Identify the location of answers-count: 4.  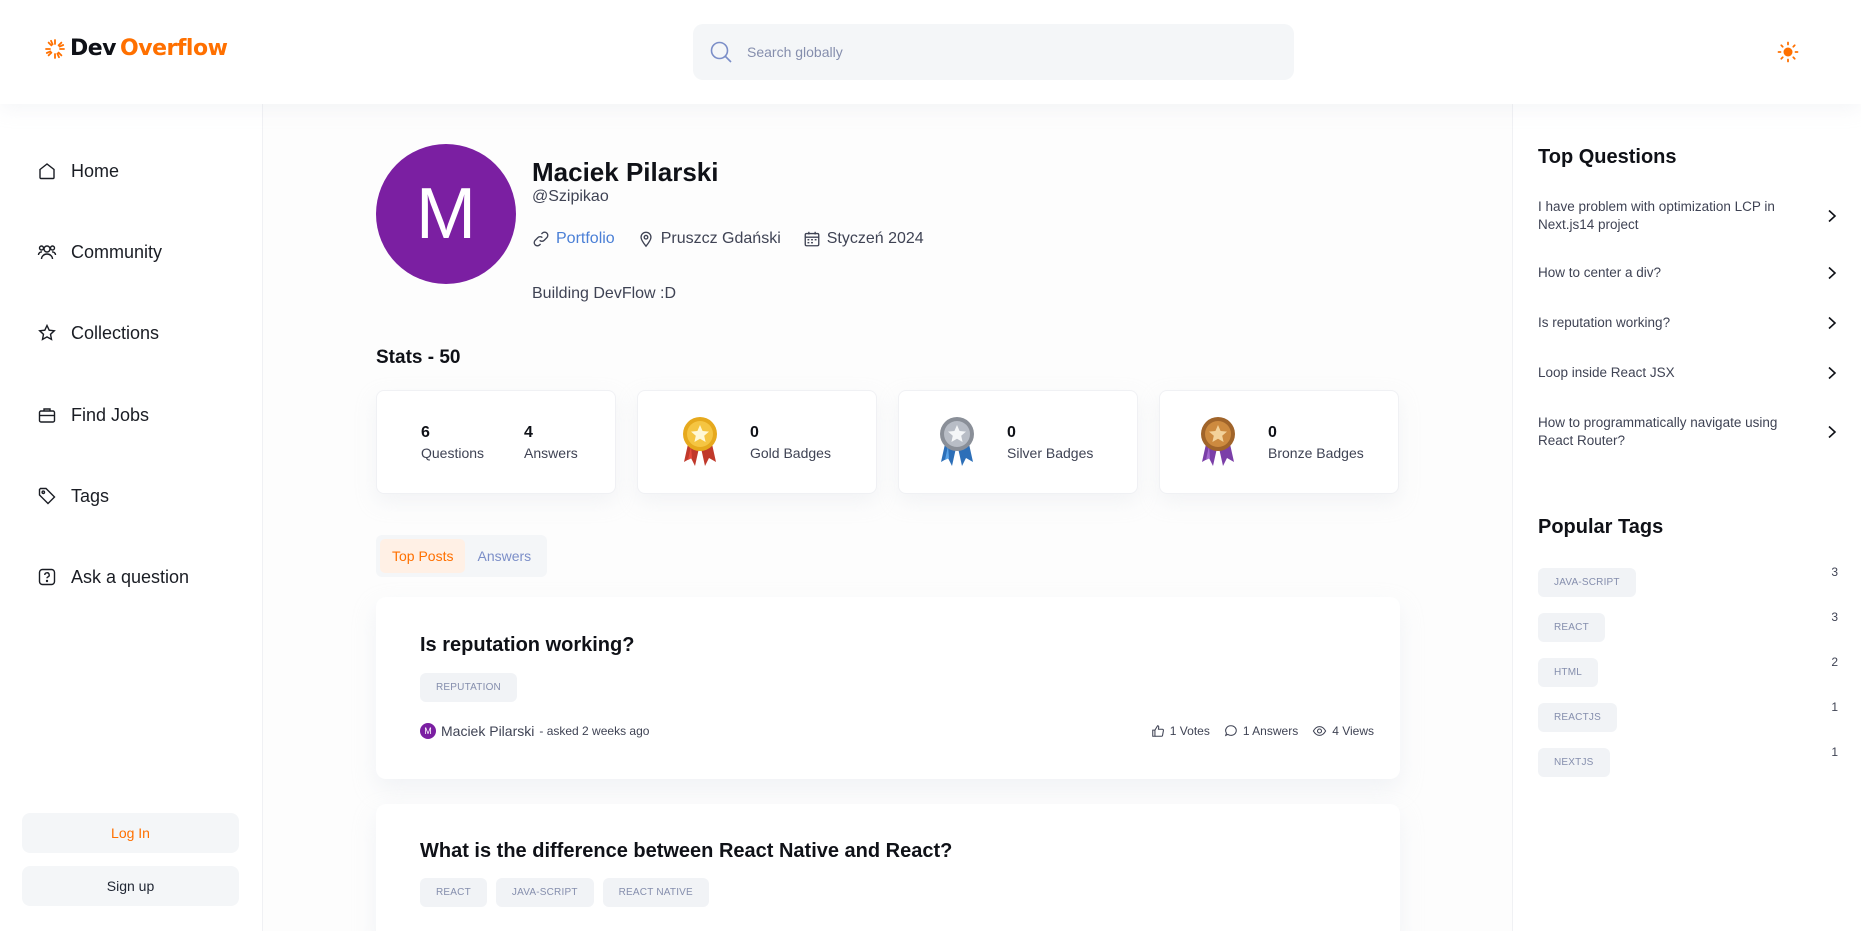
(528, 432).